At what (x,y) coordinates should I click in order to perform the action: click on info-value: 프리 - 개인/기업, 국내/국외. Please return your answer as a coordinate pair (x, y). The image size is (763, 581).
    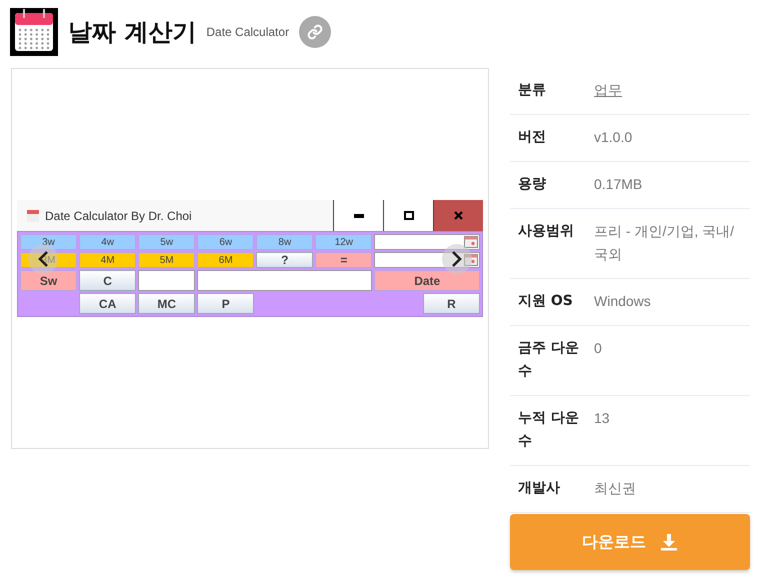
    Looking at the image, I should click on (664, 243).